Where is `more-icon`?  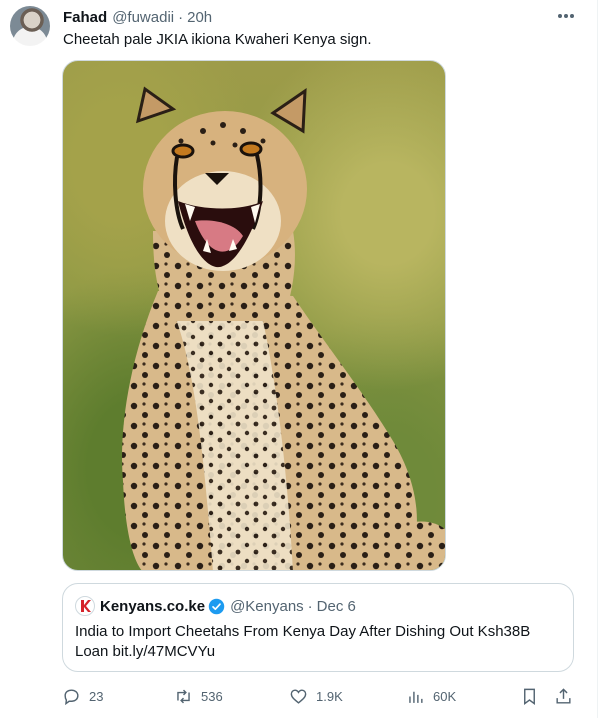
more-icon is located at coordinates (566, 16).